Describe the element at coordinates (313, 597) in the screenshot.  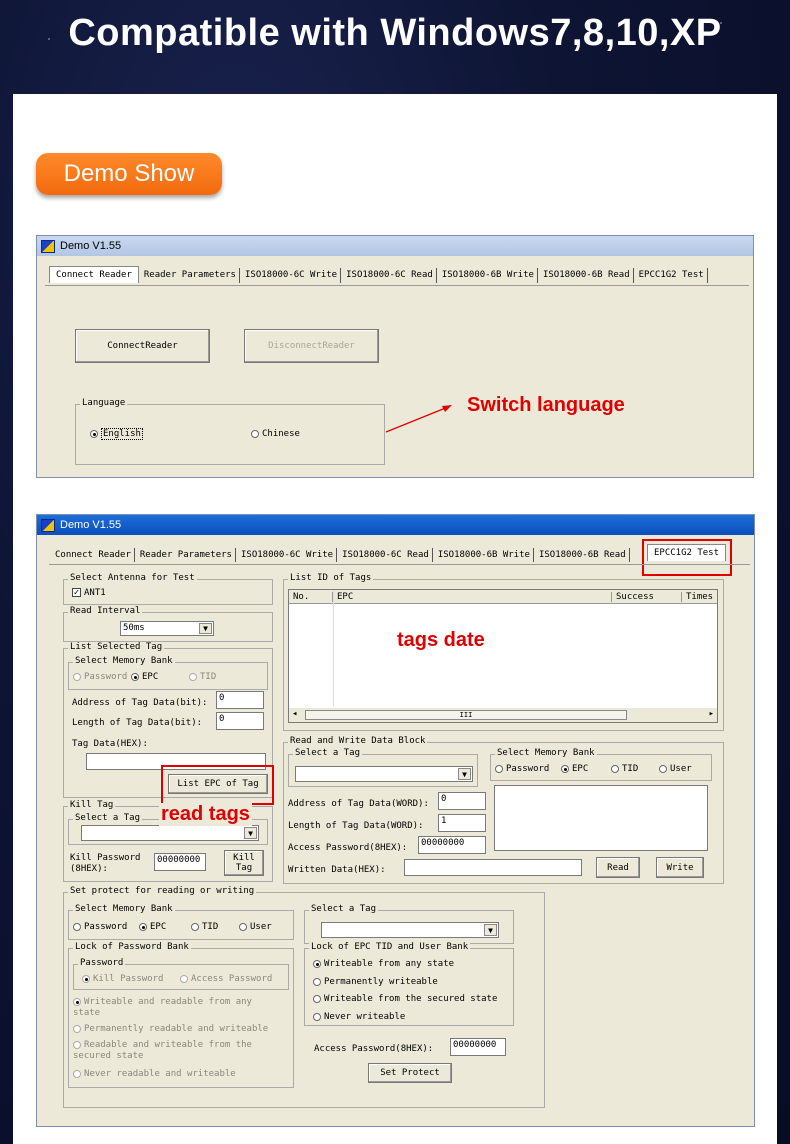
I see `col-no: No.` at that location.